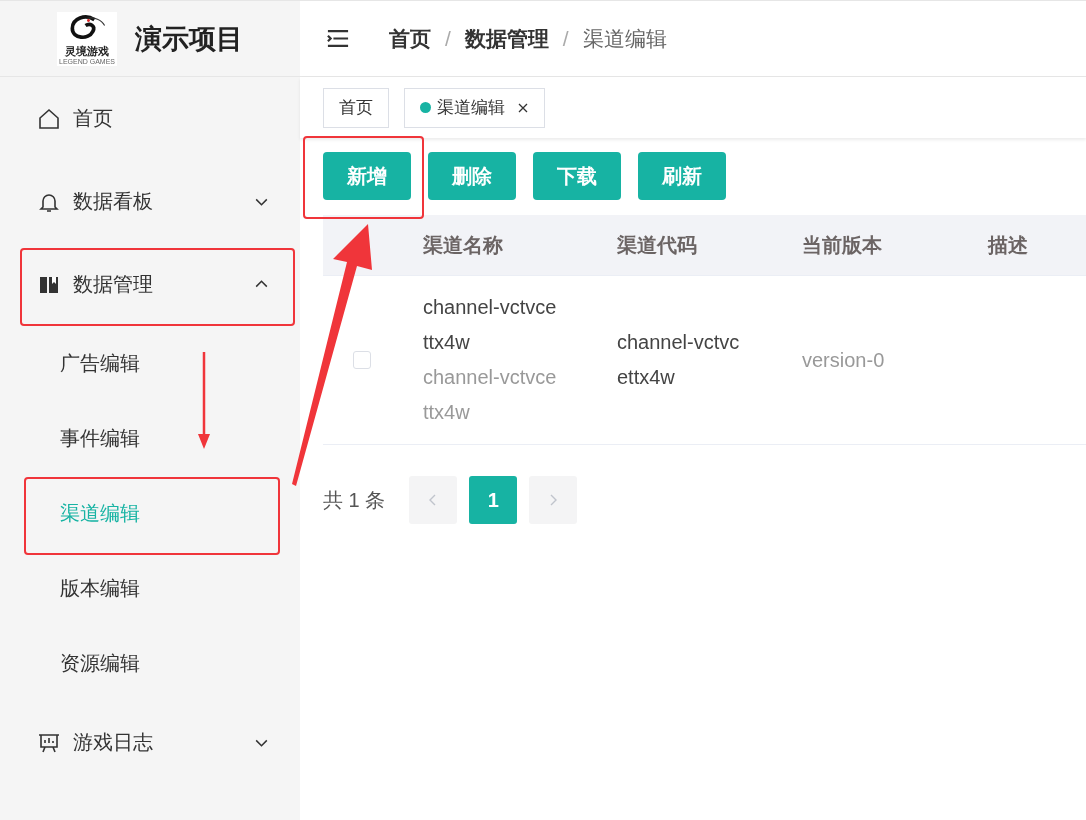 This screenshot has width=1086, height=820. Describe the element at coordinates (425, 107) in the screenshot. I see `active-dot-icon` at that location.